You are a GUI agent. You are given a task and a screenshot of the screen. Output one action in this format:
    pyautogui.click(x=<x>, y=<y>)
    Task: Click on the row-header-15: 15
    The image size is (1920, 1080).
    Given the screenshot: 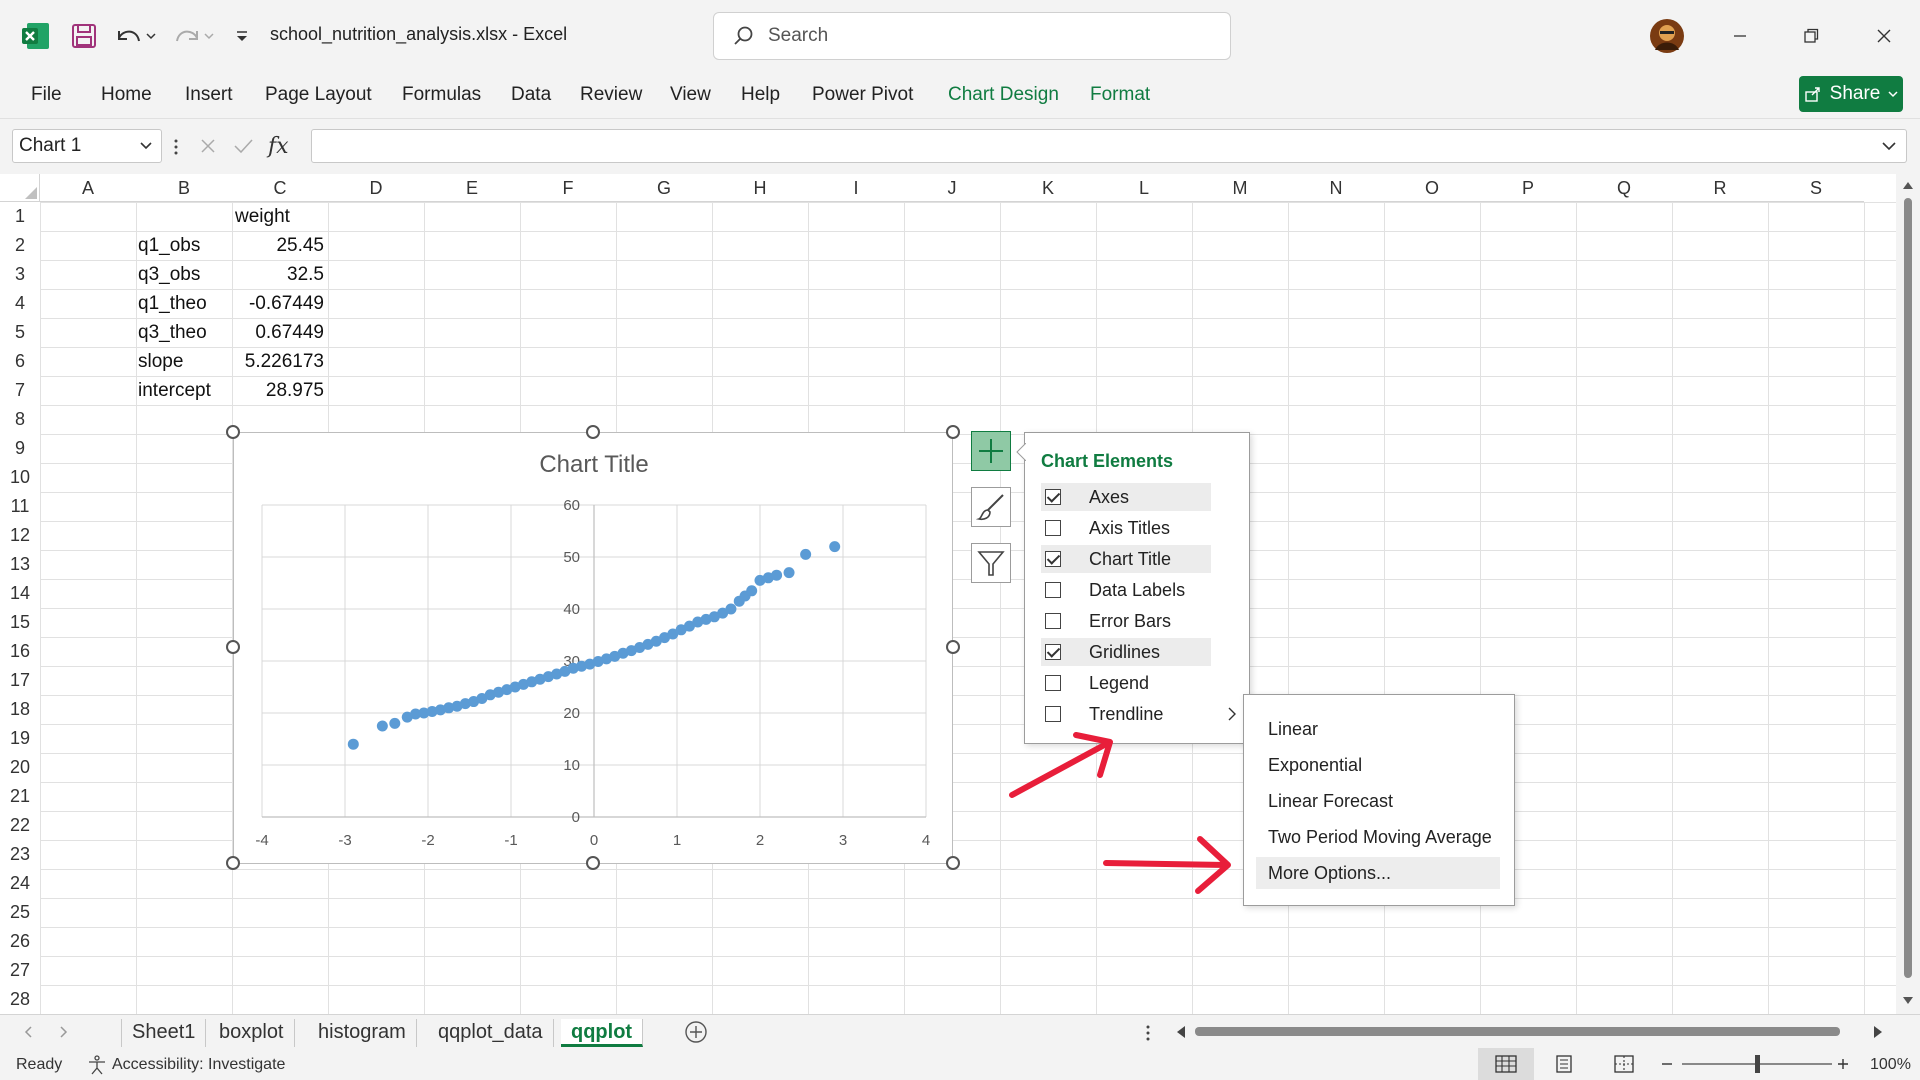 What is the action you would take?
    pyautogui.click(x=20, y=622)
    